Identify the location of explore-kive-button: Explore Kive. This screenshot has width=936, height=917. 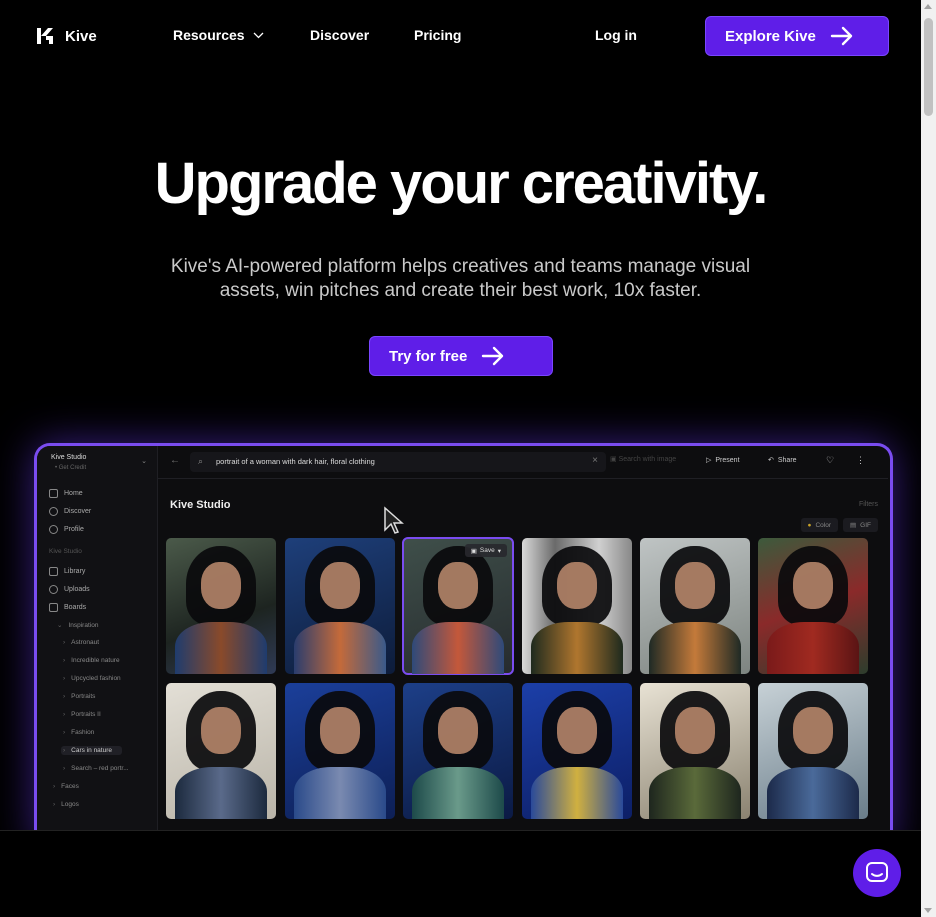
(797, 36).